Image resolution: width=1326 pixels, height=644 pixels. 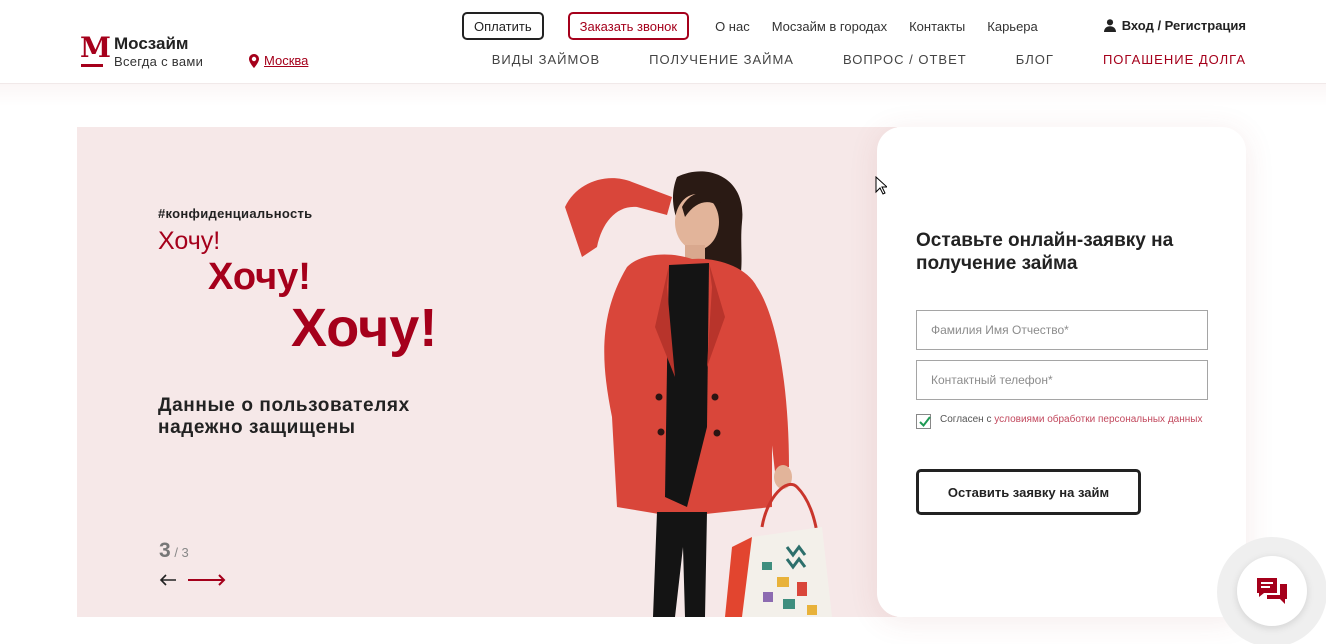 I want to click on callback-button: Заказать звонок, so click(x=628, y=26).